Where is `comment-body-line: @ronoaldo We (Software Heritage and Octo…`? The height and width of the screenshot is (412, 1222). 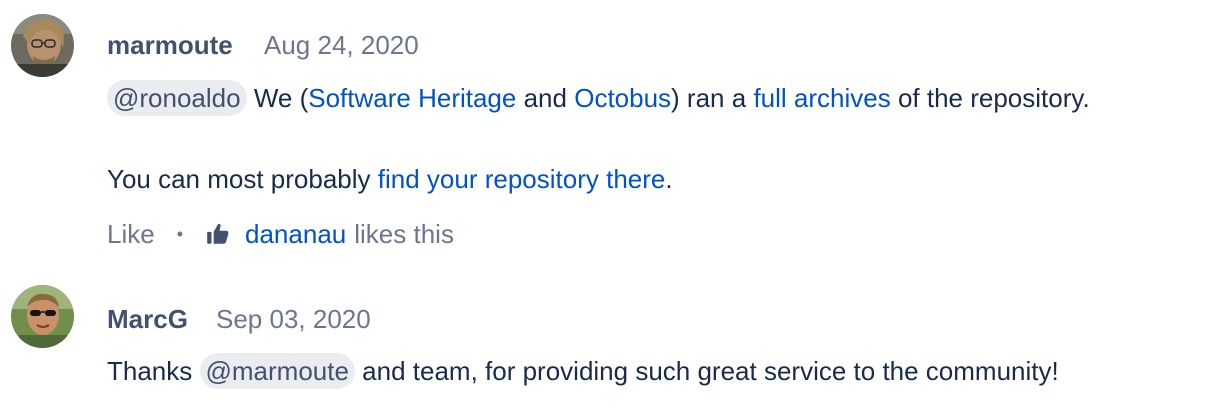
comment-body-line: @ronoaldo We (Software Heritage and Octo… is located at coordinates (598, 98).